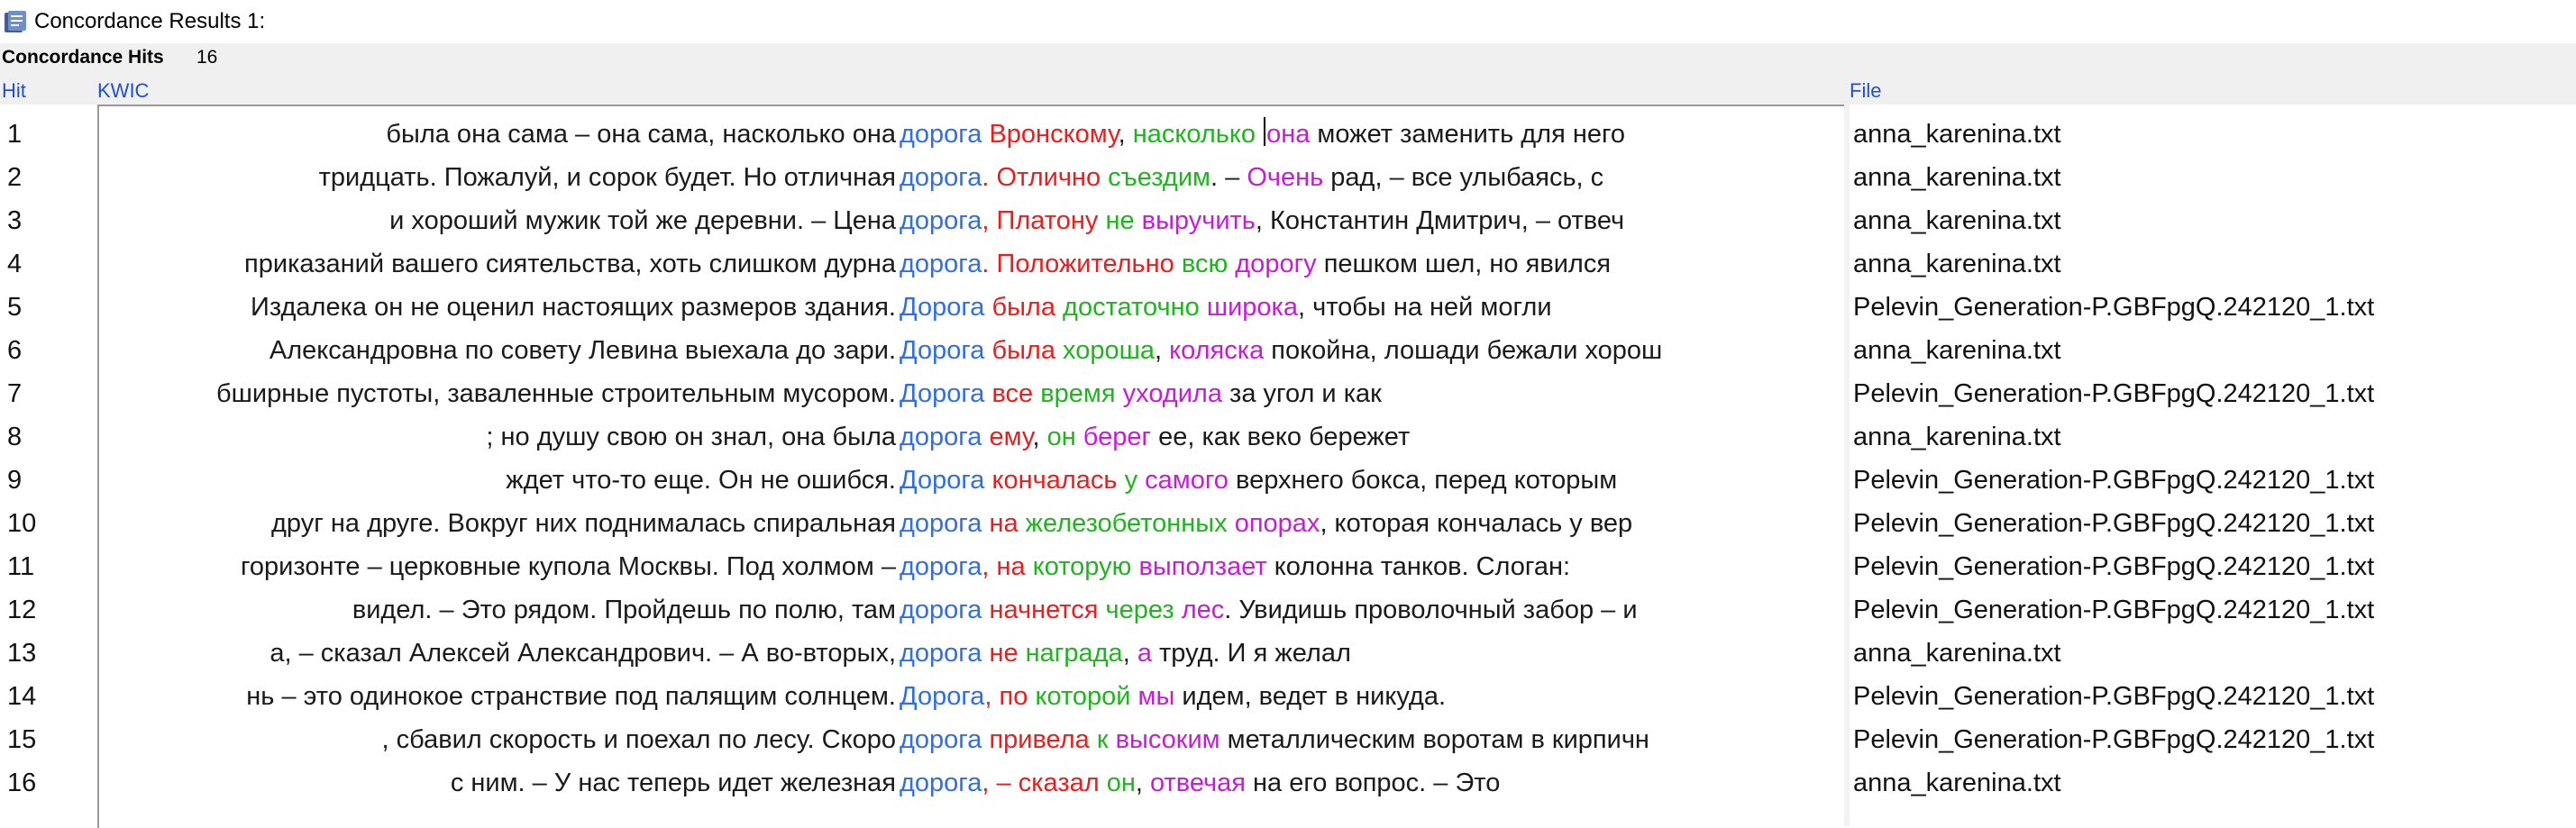 The width and height of the screenshot is (2576, 828). I want to click on hit-number: 15, so click(22, 739).